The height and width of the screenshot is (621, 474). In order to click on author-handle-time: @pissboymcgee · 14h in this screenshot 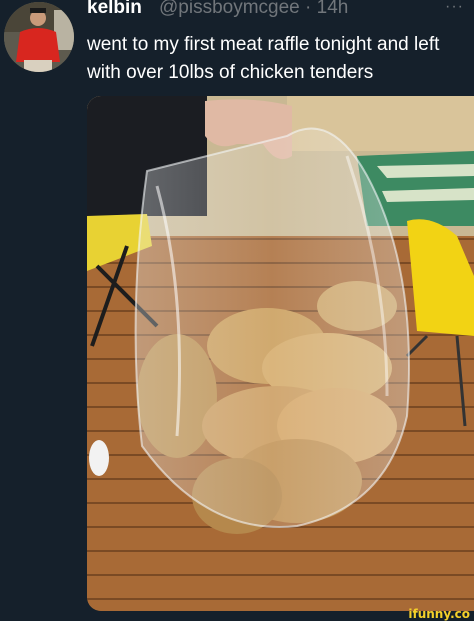, I will do `click(253, 9)`.